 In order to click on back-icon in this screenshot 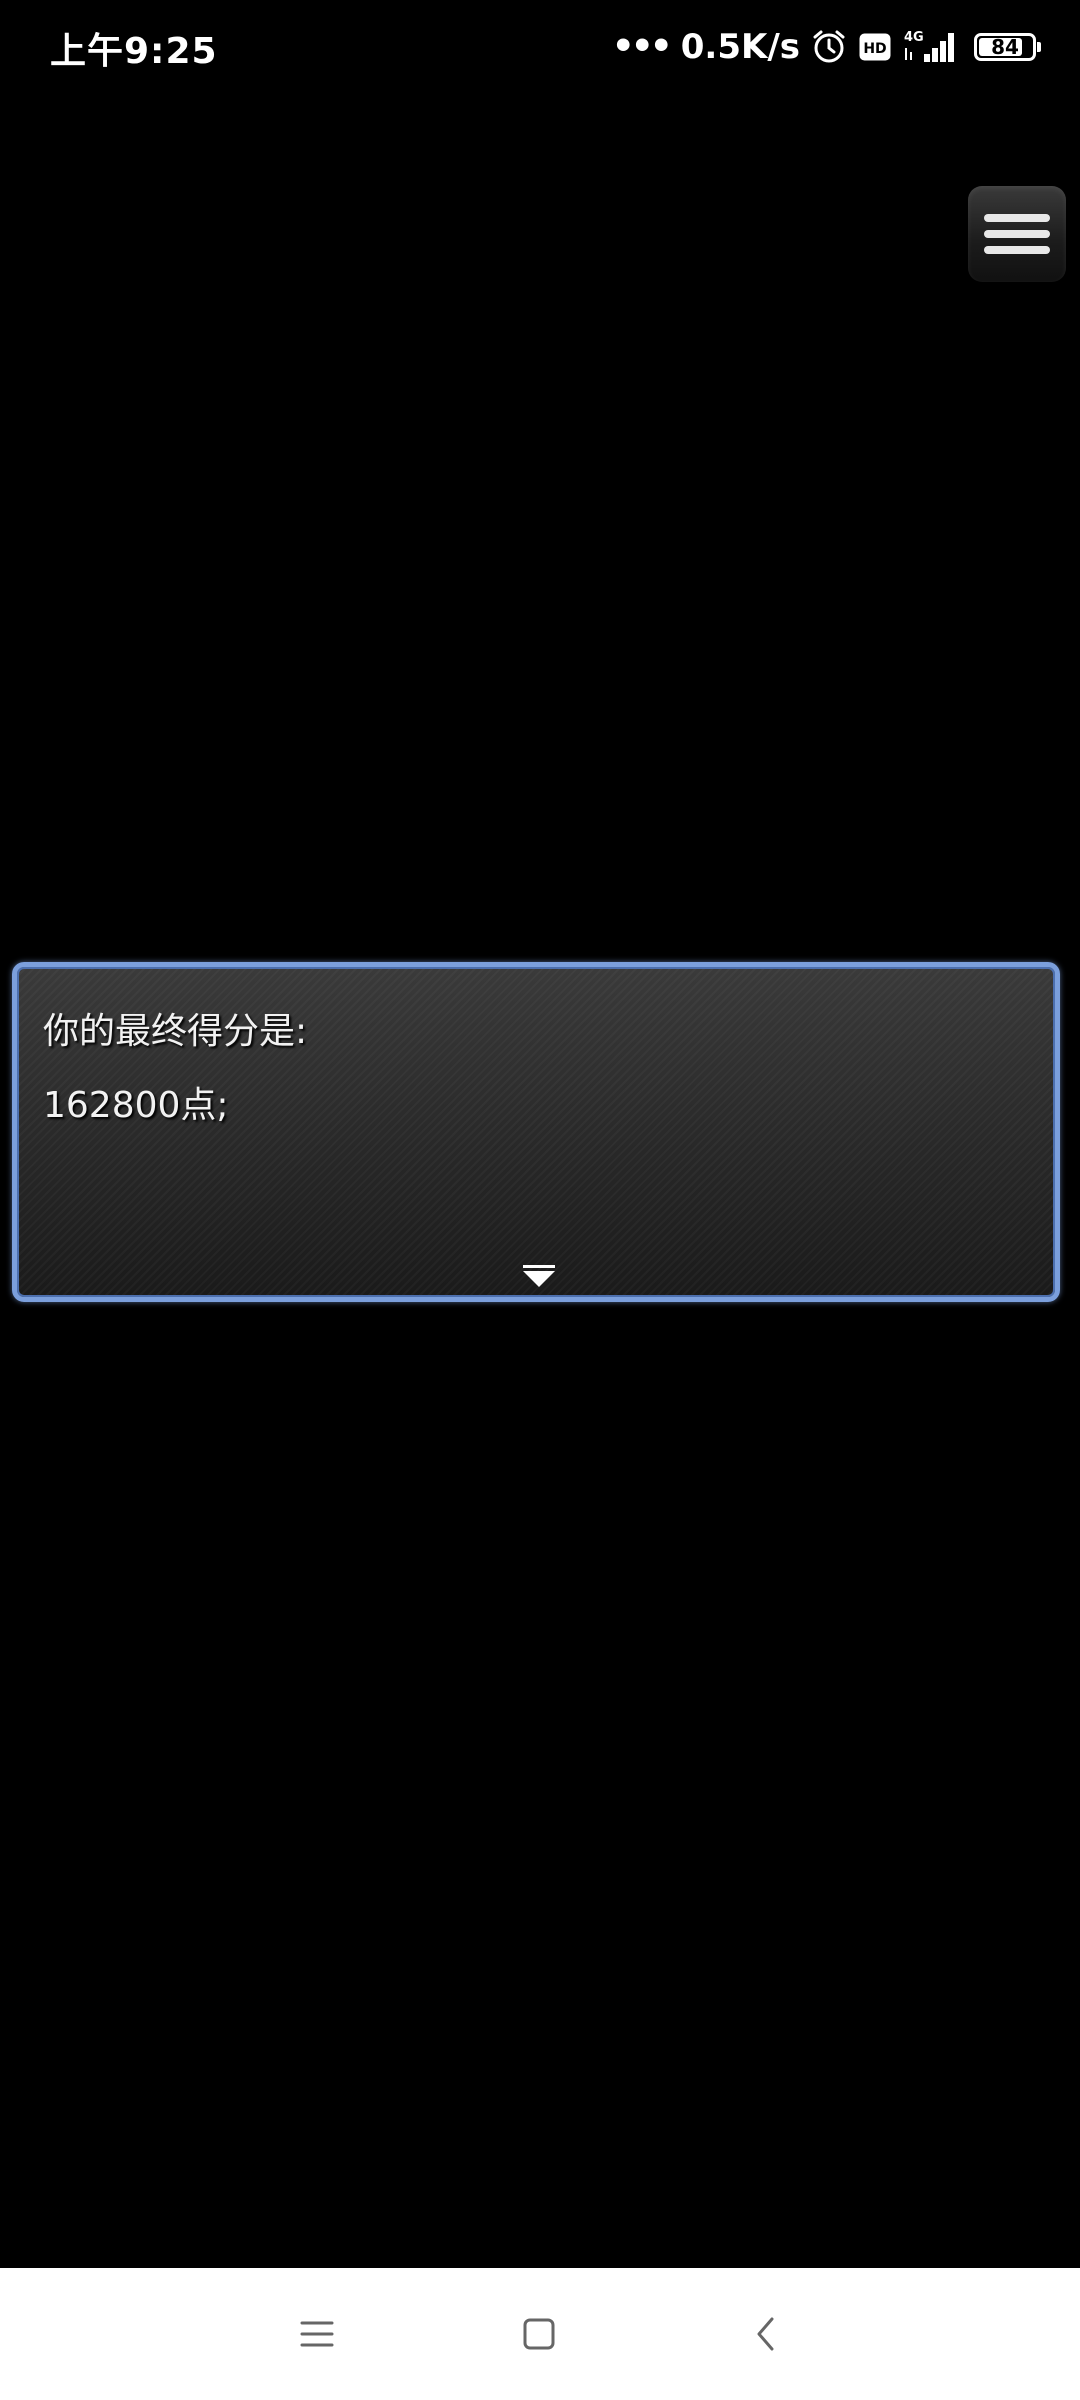, I will do `click(765, 2334)`.